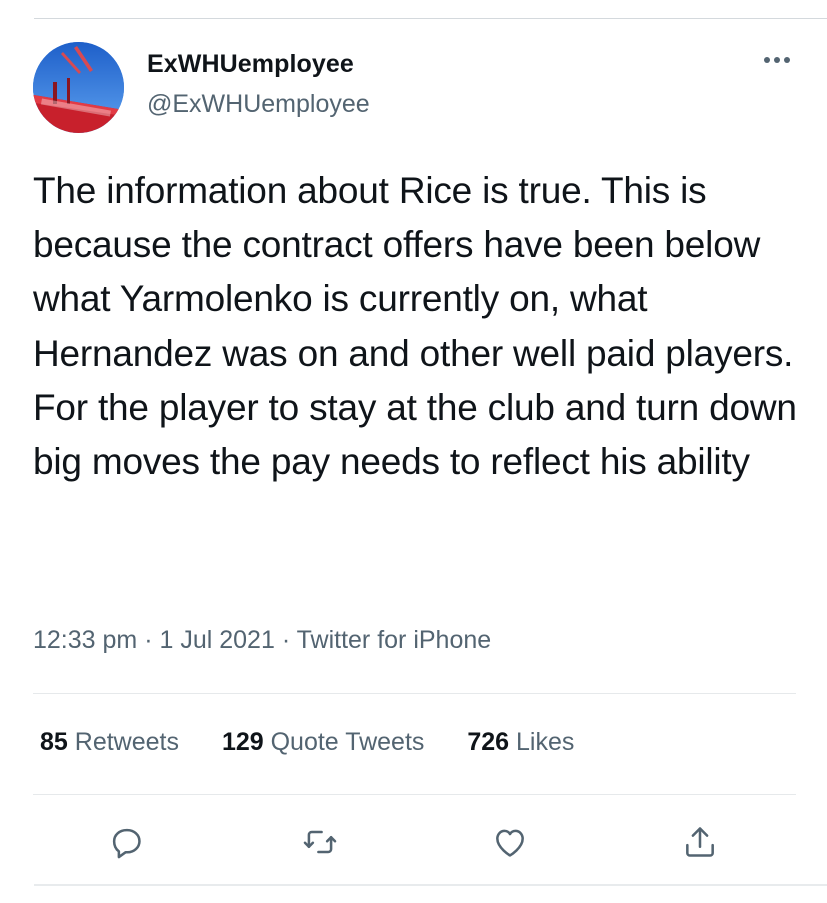  What do you see at coordinates (545, 742) in the screenshot?
I see `likes-label: Likes` at bounding box center [545, 742].